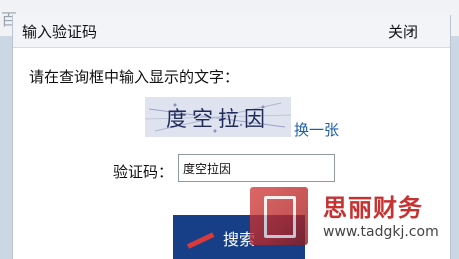 The width and height of the screenshot is (459, 259). I want to click on dialog-title: 输入验证码, so click(60, 32).